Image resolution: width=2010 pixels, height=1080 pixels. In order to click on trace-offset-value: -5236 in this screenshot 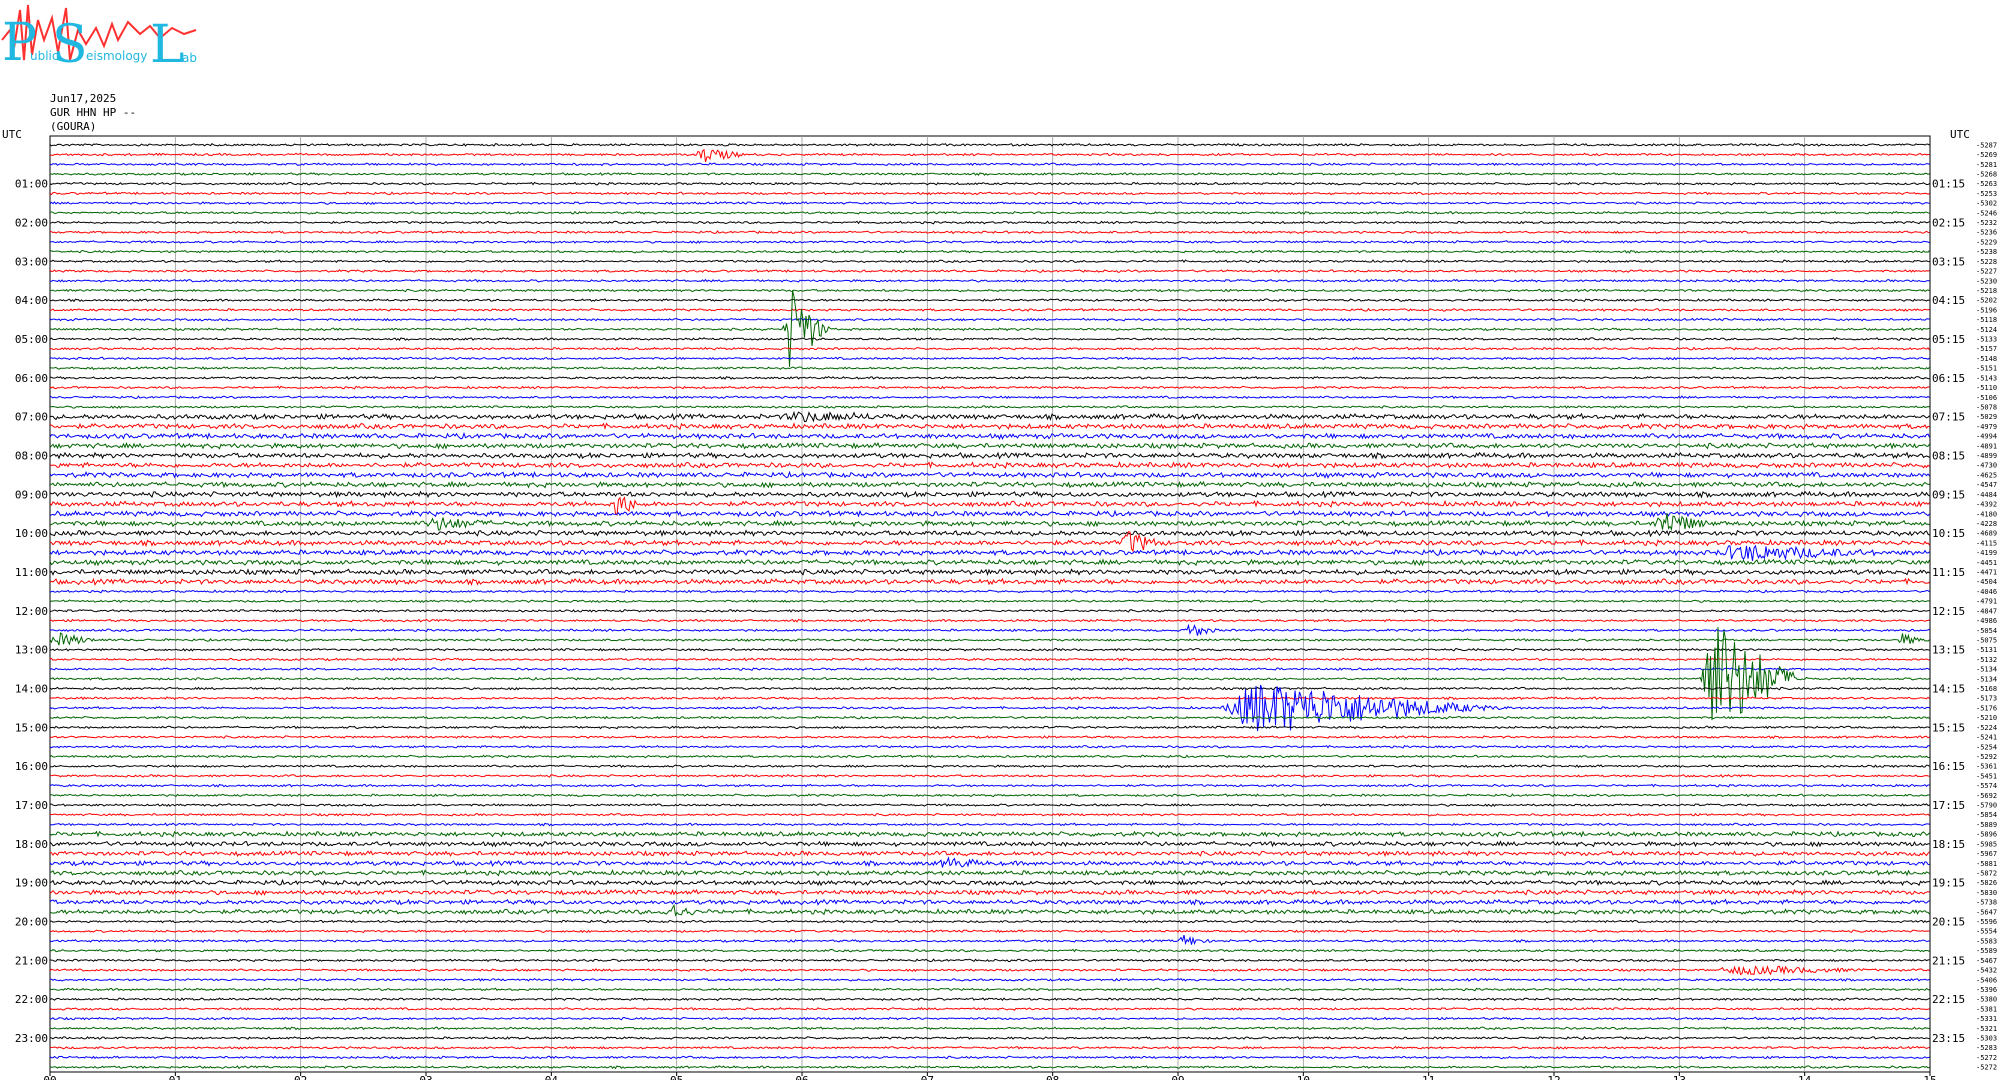, I will do `click(1986, 233)`.